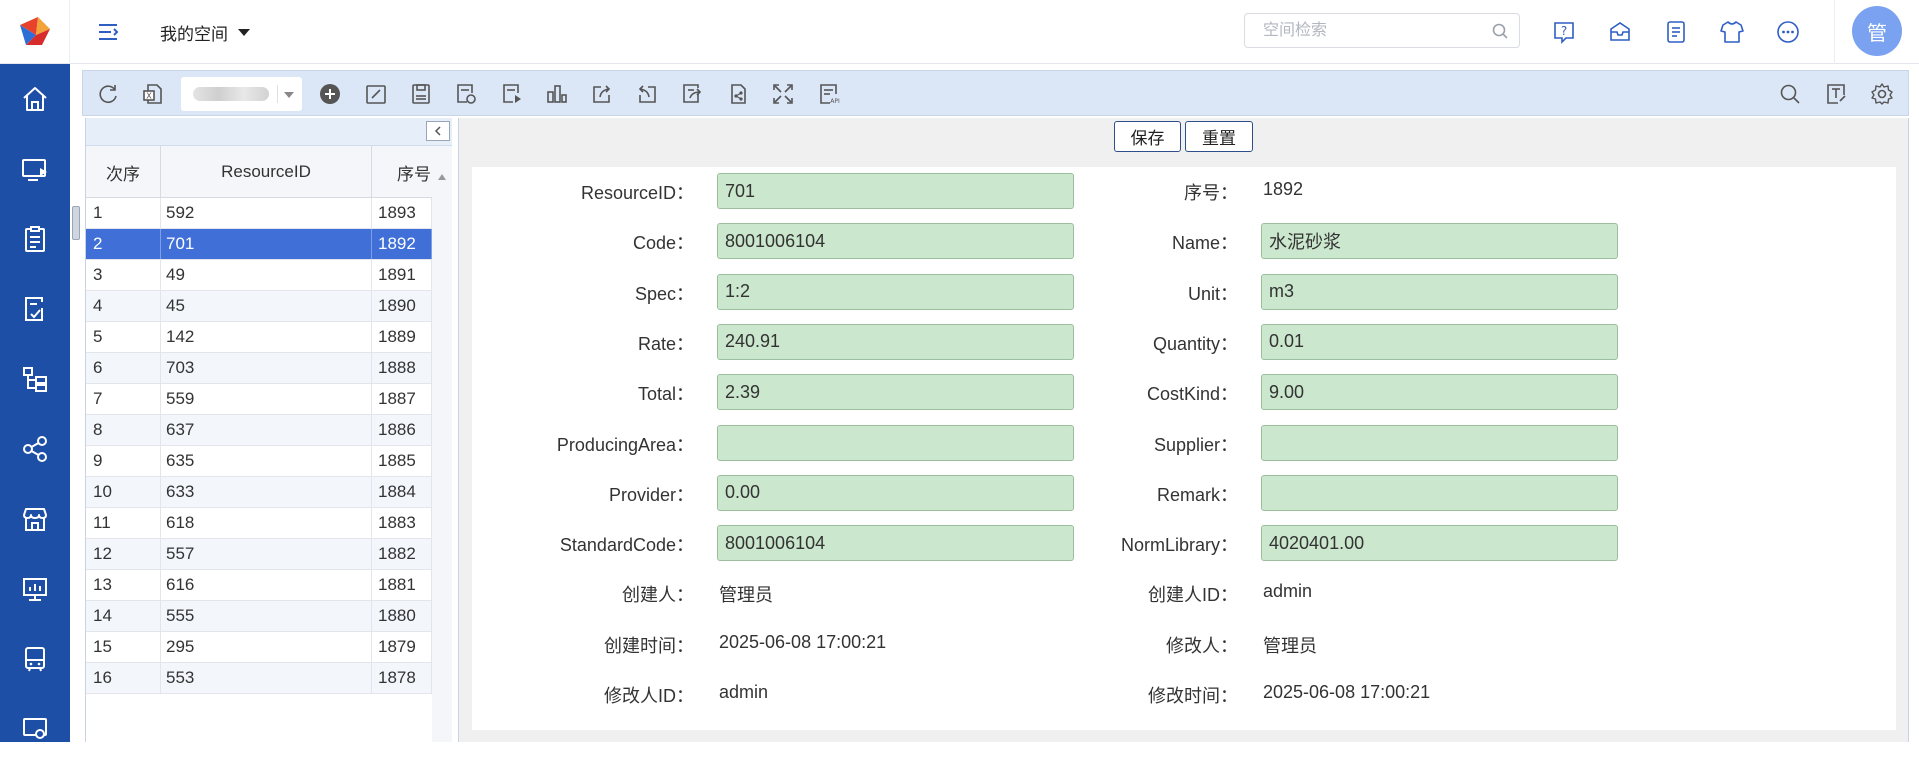 Image resolution: width=1919 pixels, height=764 pixels. I want to click on theme-button, so click(1732, 32).